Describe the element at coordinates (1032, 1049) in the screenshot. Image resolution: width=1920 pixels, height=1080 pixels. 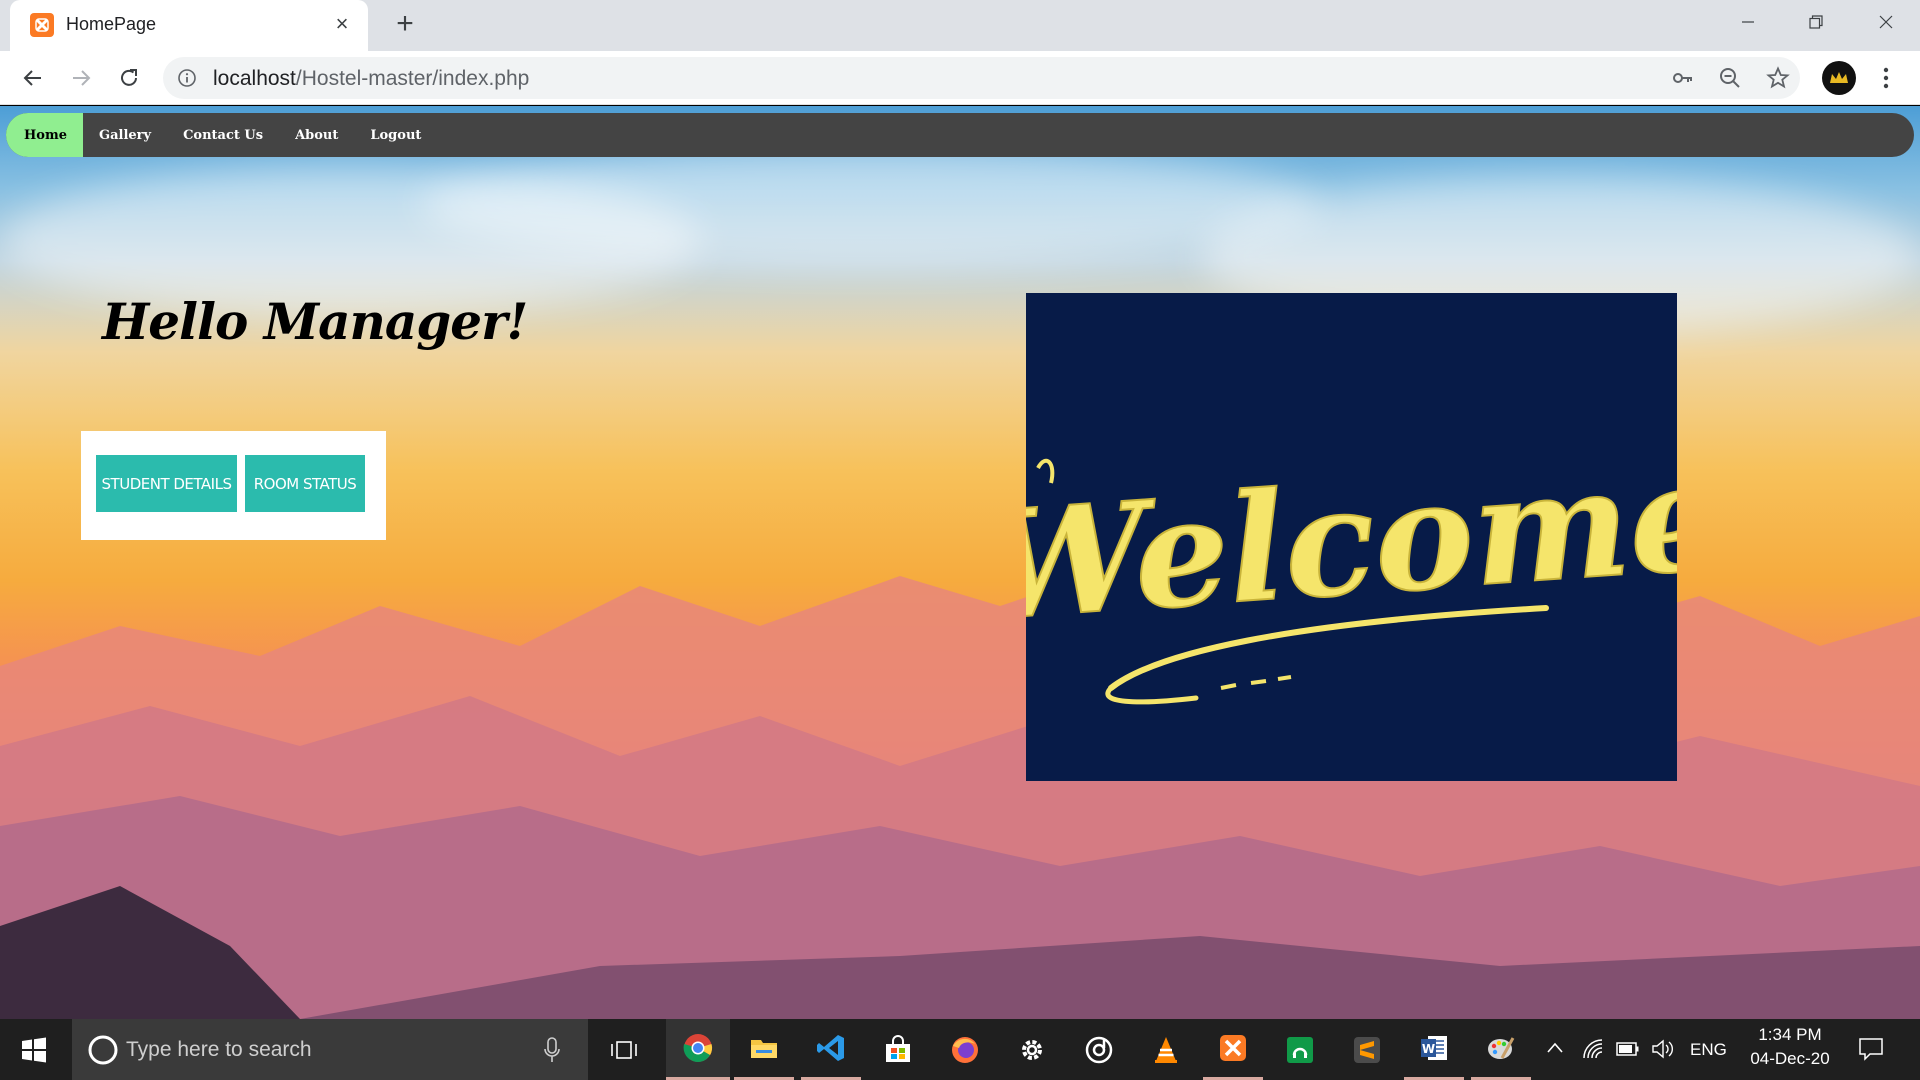
I see `settings-icon` at that location.